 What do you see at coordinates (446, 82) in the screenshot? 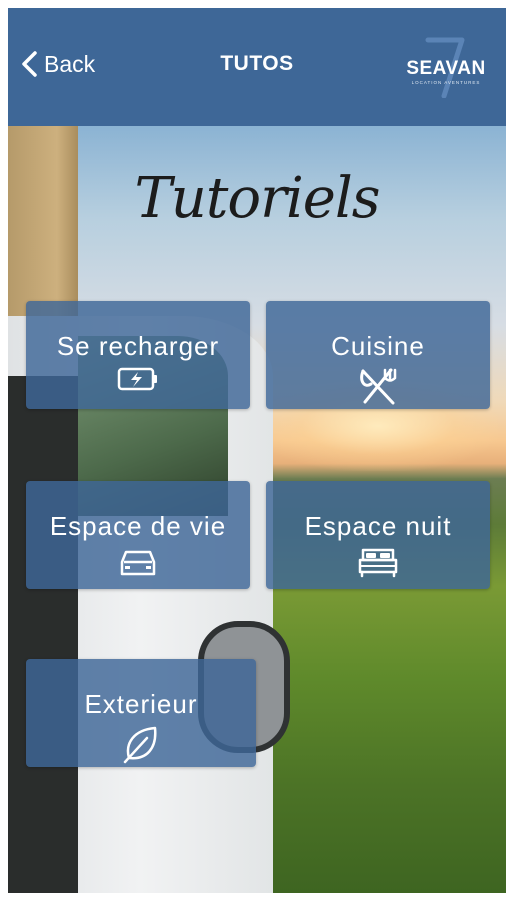
I see `logo-tagline: LOCATION AVENTURES` at bounding box center [446, 82].